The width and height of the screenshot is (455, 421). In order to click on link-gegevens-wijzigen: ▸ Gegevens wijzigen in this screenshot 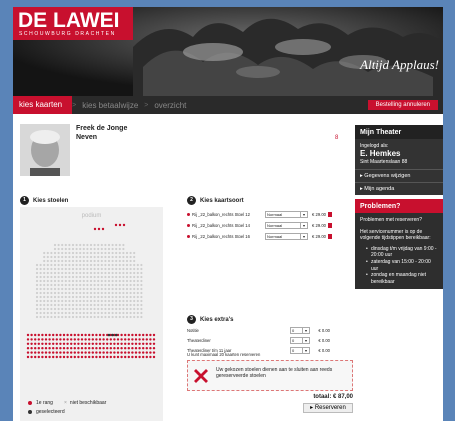, I will do `click(399, 175)`.